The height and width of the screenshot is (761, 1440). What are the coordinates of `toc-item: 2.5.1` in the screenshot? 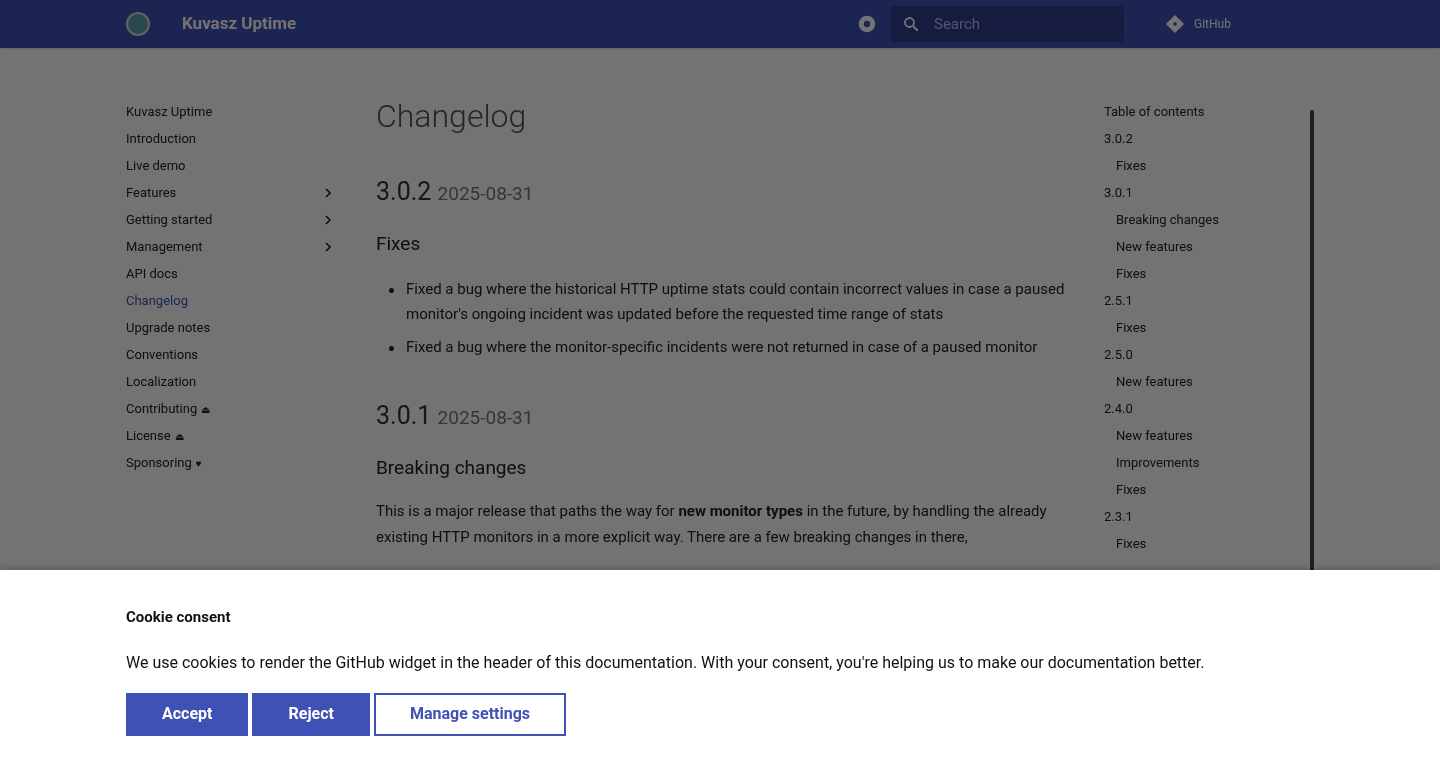 It's located at (1209, 300).